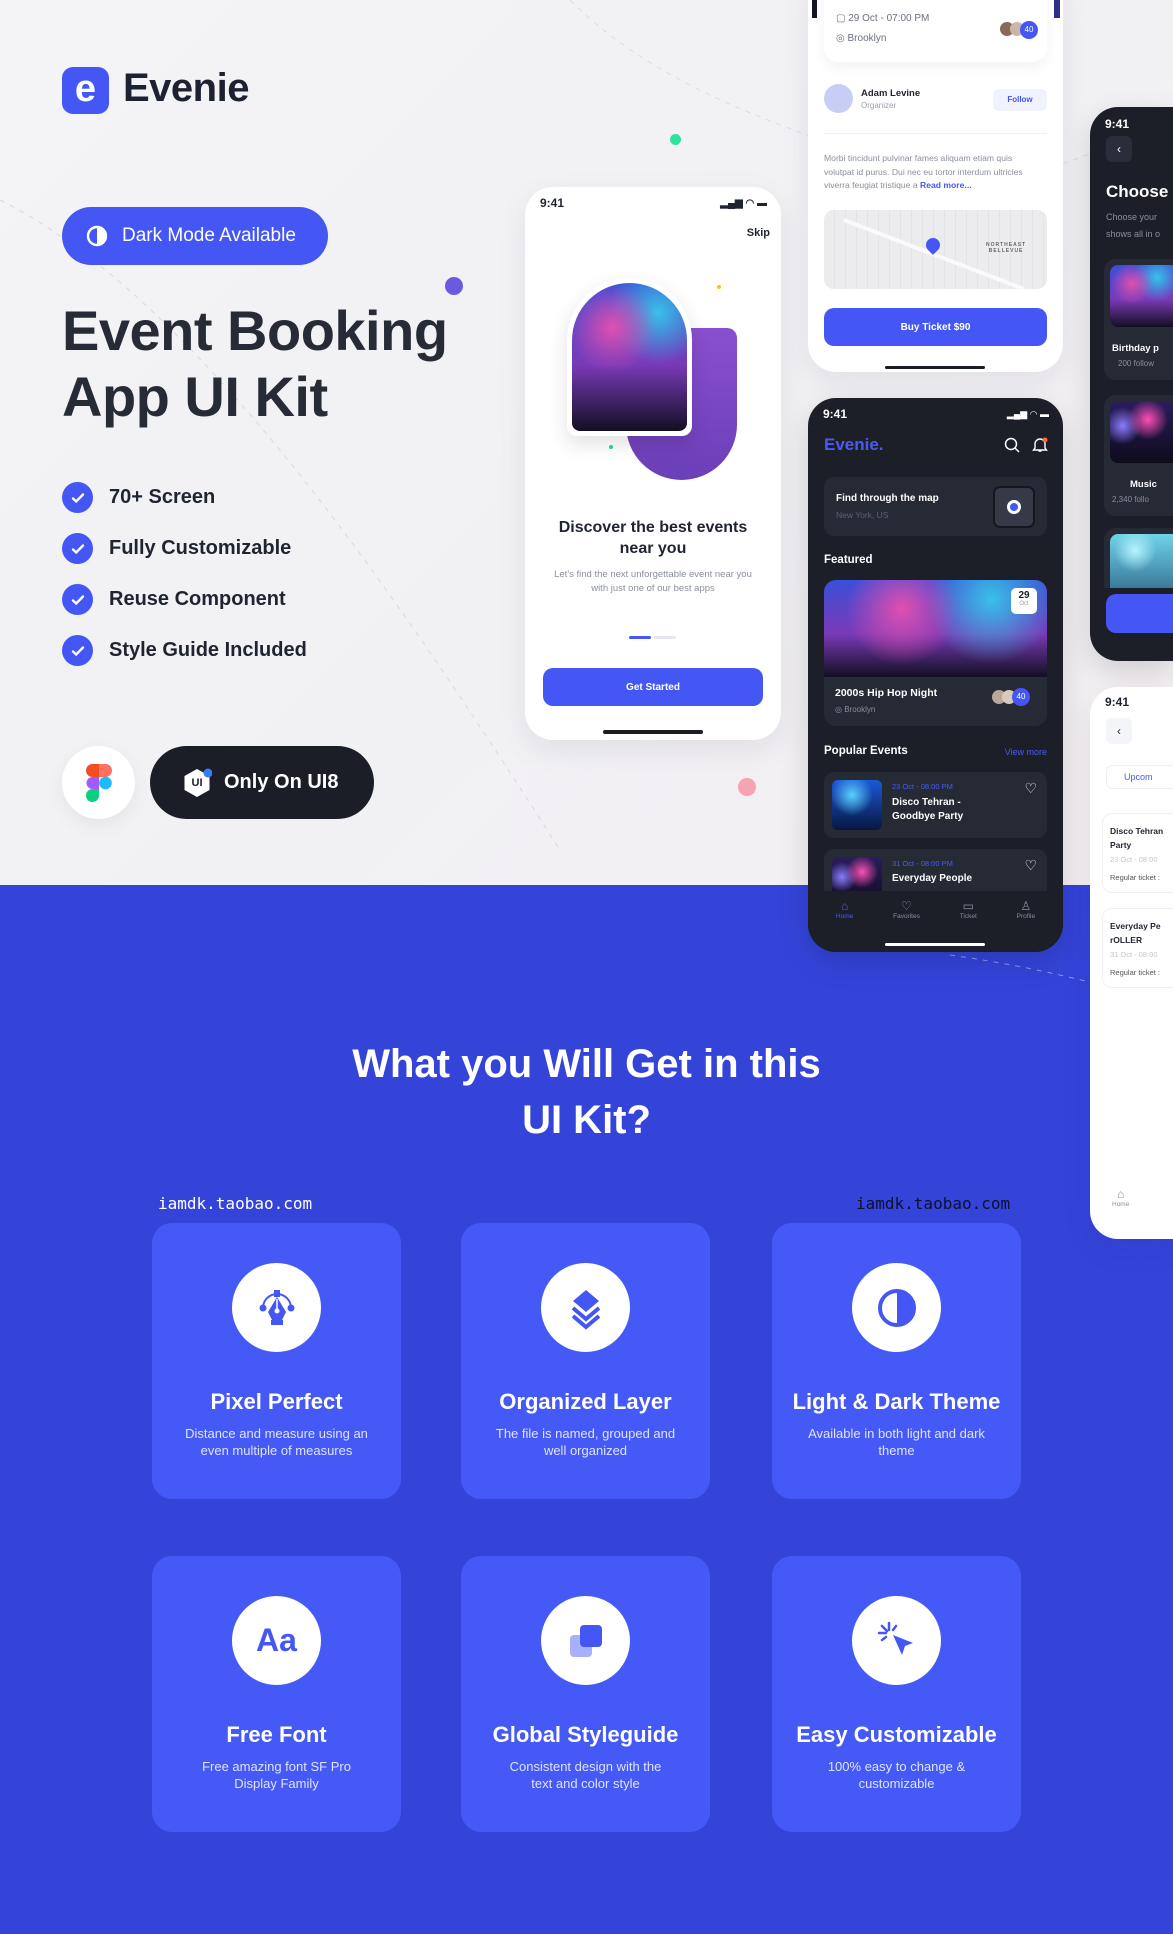 This screenshot has width=1173, height=1934. I want to click on date-badge: 29 Oct, so click(1024, 601).